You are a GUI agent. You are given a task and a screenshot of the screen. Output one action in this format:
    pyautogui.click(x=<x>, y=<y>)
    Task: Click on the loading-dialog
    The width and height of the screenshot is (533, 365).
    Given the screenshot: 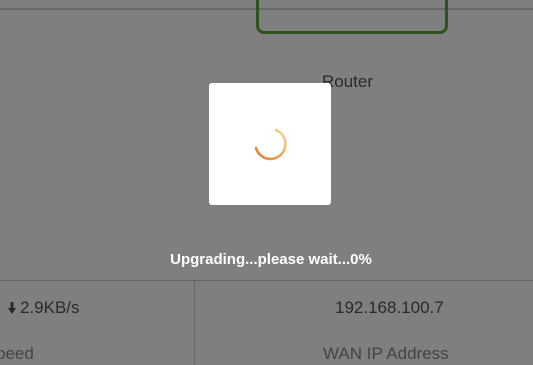 What is the action you would take?
    pyautogui.click(x=270, y=144)
    